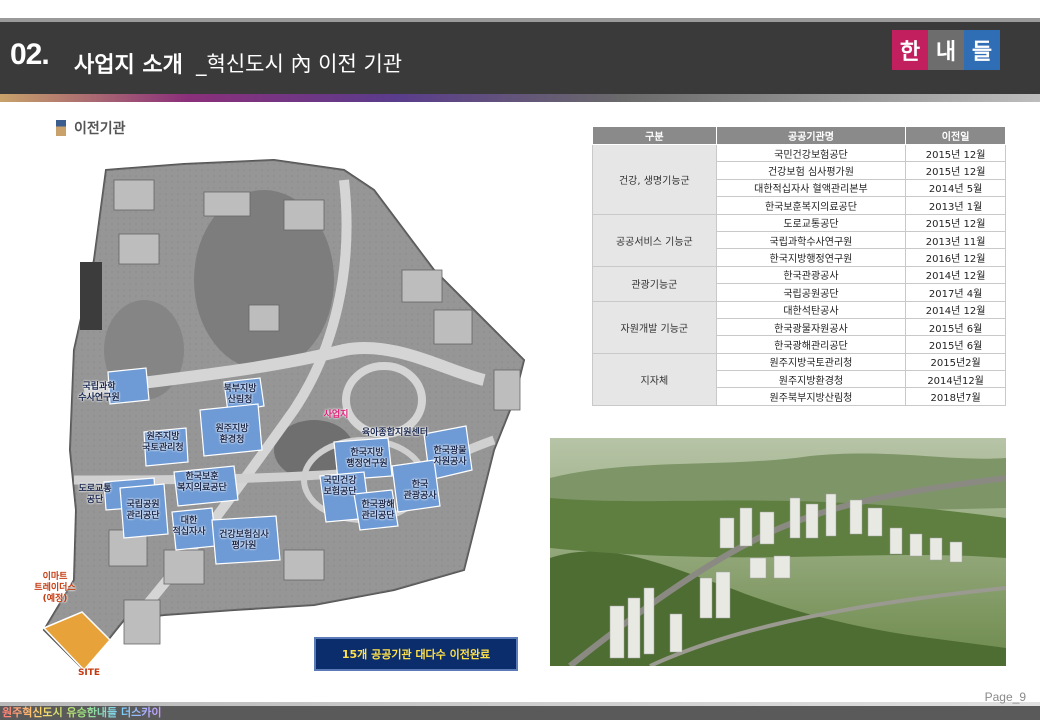 The height and width of the screenshot is (720, 1040). I want to click on date-cell: 2018년7월, so click(955, 396).